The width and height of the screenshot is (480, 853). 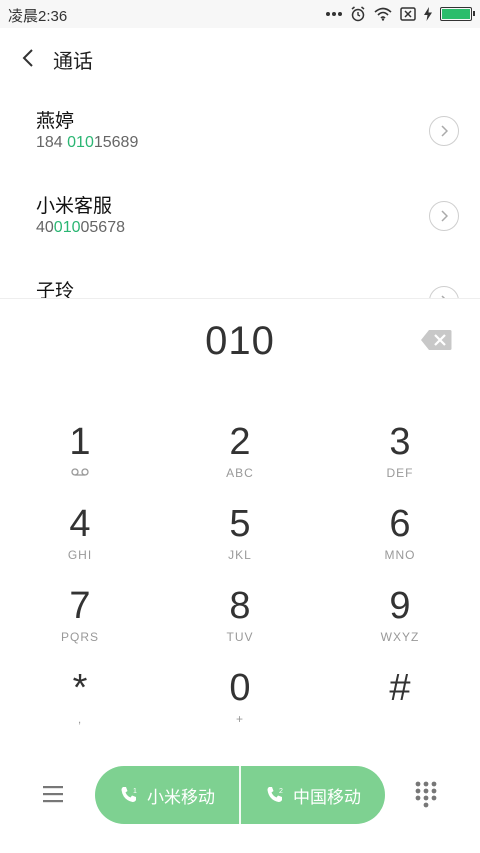 I want to click on contact-result-row: 小米客服 4001005678, so click(x=240, y=215).